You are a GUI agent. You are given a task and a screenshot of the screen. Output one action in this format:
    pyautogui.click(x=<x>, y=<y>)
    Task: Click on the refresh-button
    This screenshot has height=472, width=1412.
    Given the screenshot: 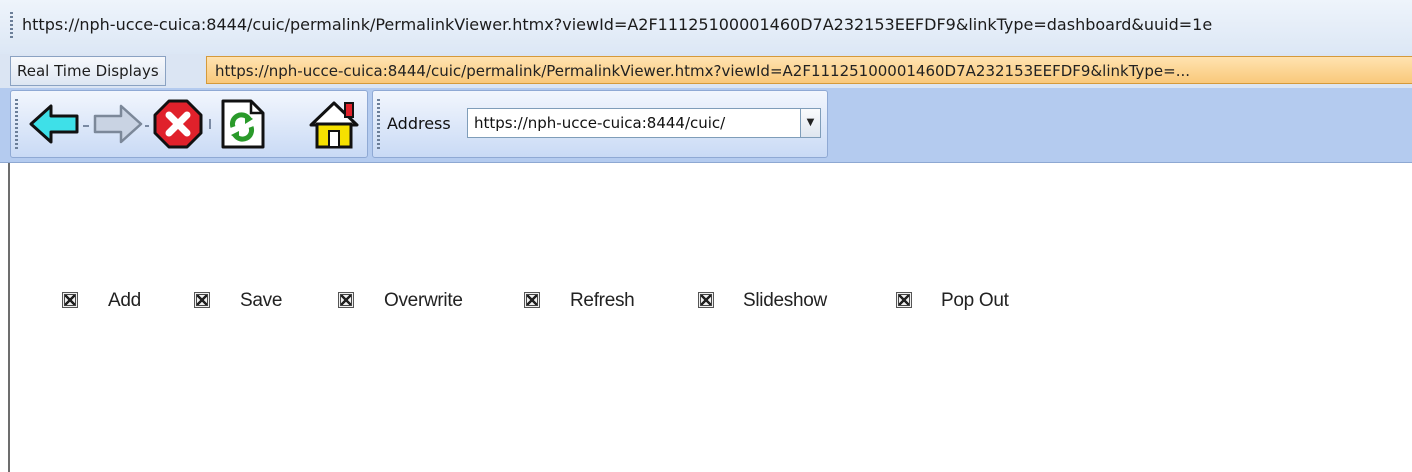 What is the action you would take?
    pyautogui.click(x=242, y=124)
    